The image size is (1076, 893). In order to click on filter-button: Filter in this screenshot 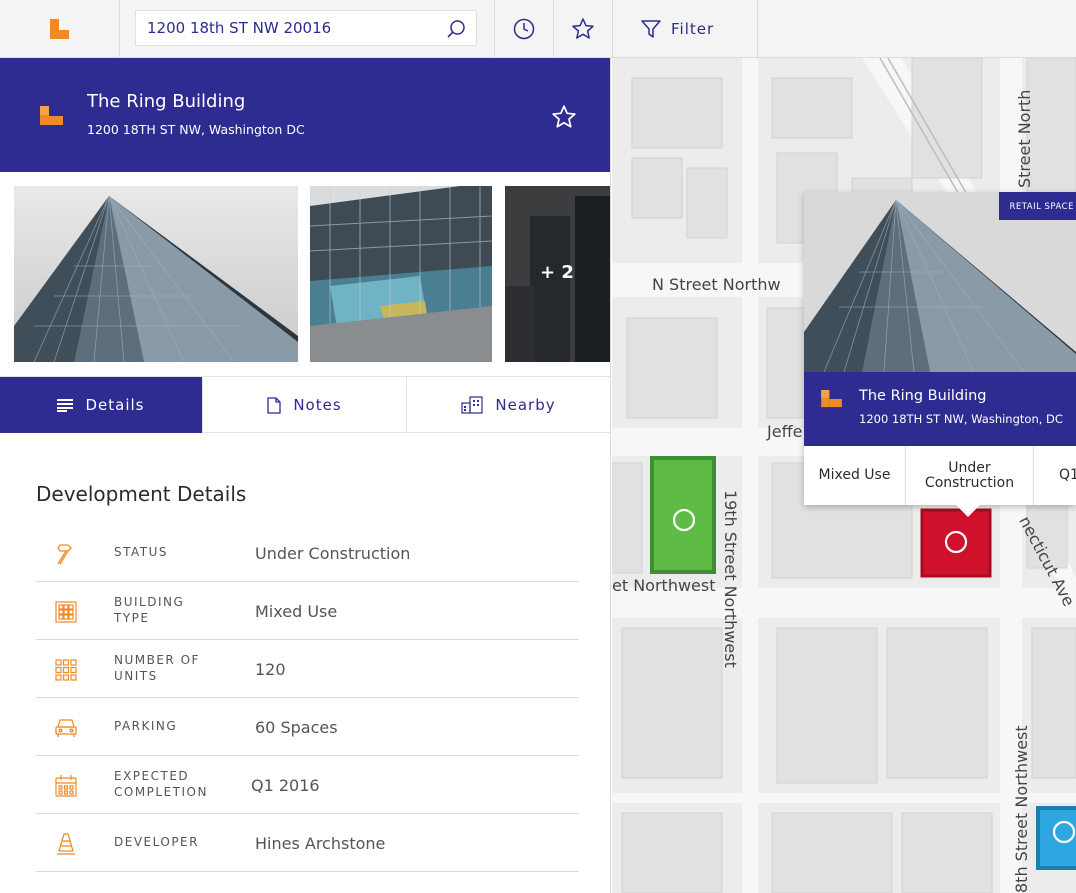, I will do `click(685, 29)`.